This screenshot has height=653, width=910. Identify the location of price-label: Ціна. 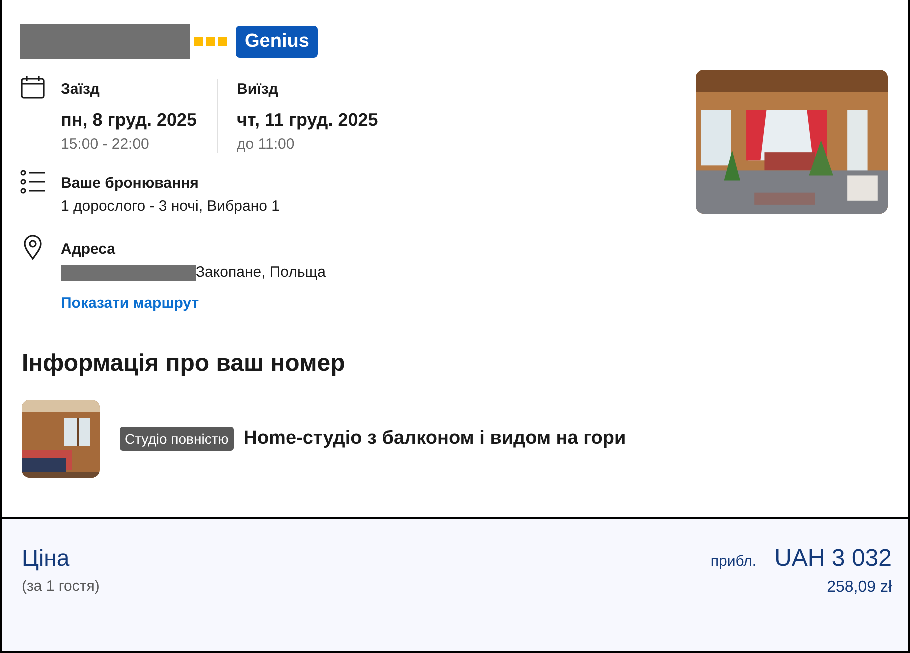
(46, 558).